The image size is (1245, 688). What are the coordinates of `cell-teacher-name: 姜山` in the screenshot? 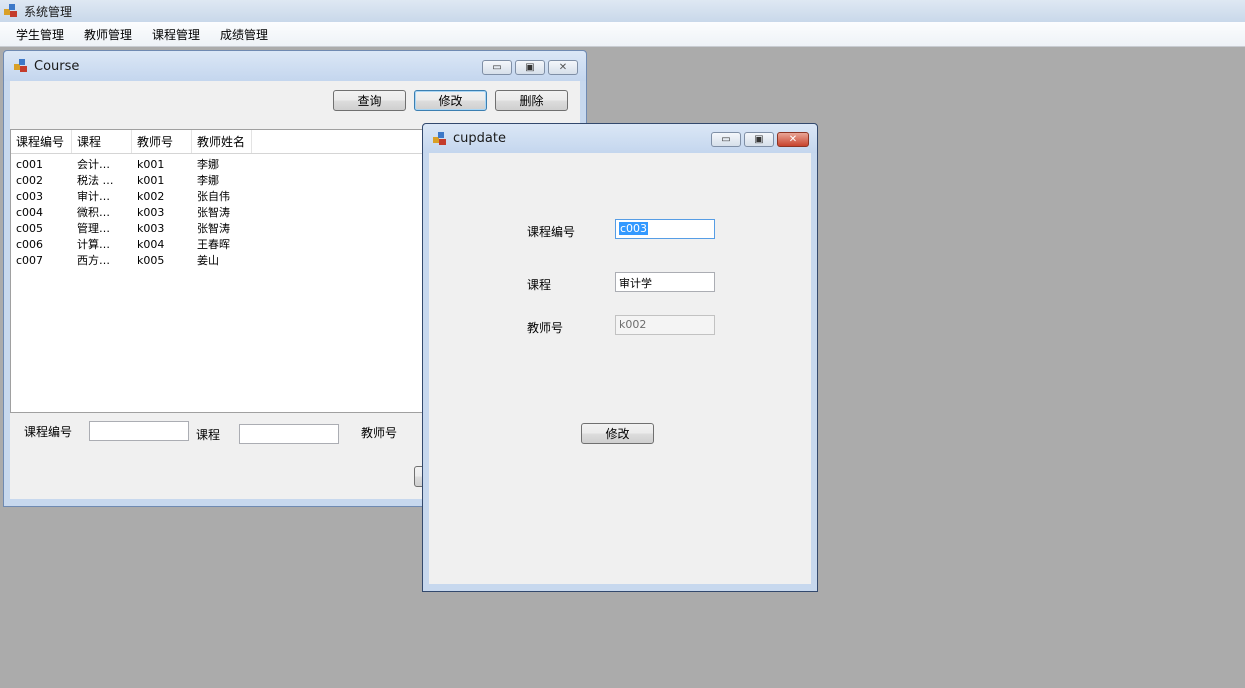 It's located at (208, 260).